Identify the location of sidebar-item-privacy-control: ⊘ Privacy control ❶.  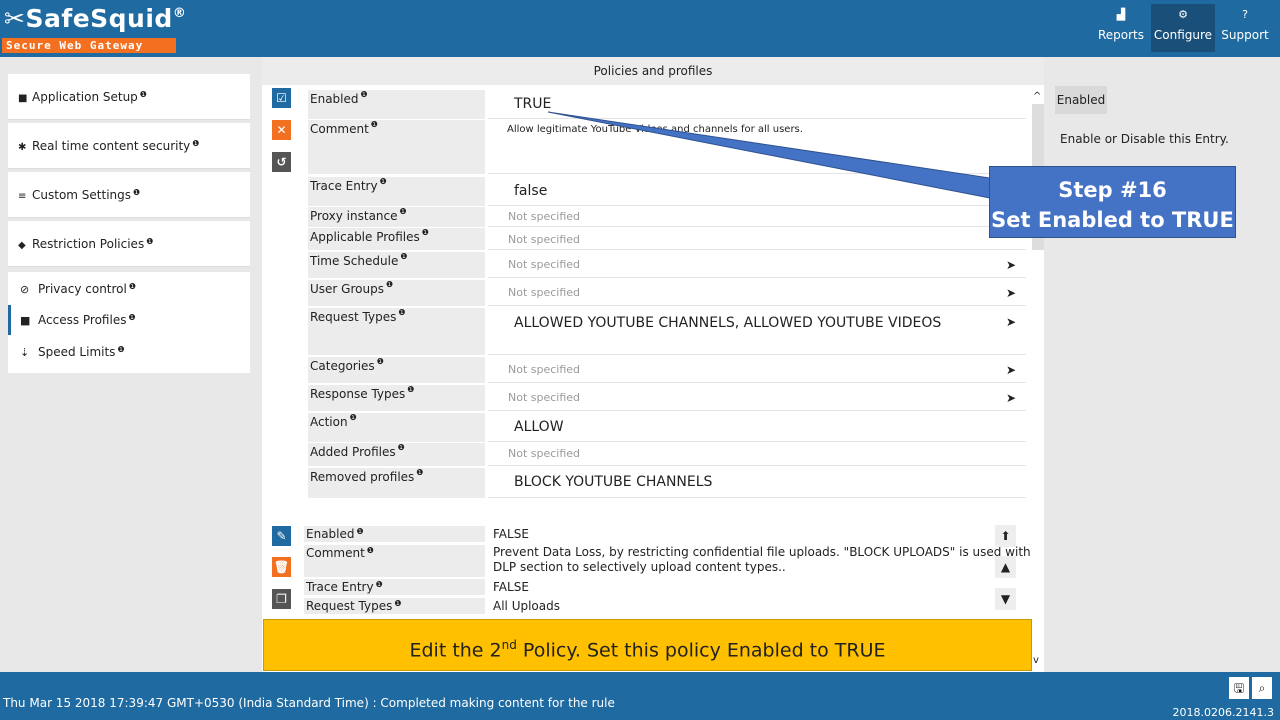
(129, 289).